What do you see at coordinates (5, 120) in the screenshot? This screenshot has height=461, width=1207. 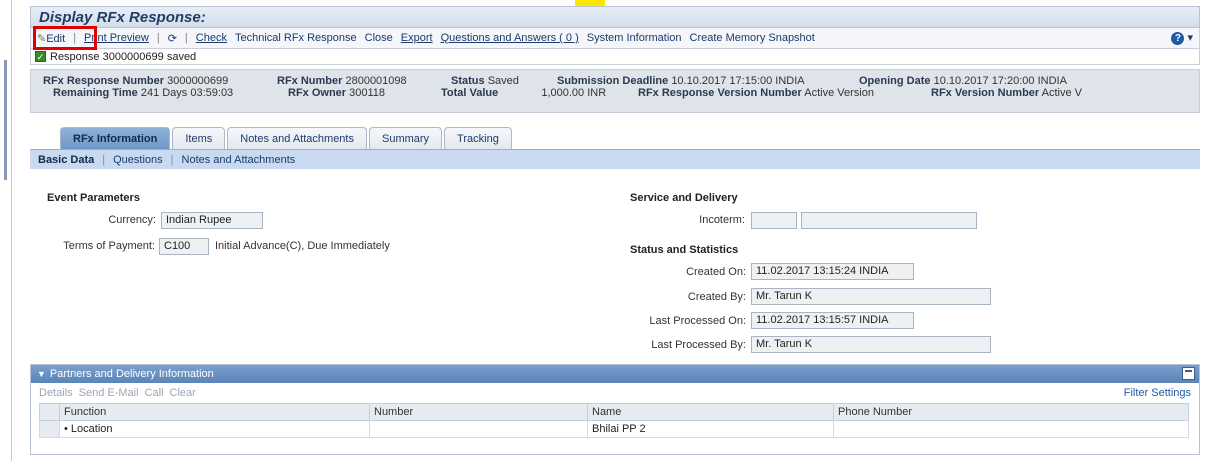 I see `scroll-thumb` at bounding box center [5, 120].